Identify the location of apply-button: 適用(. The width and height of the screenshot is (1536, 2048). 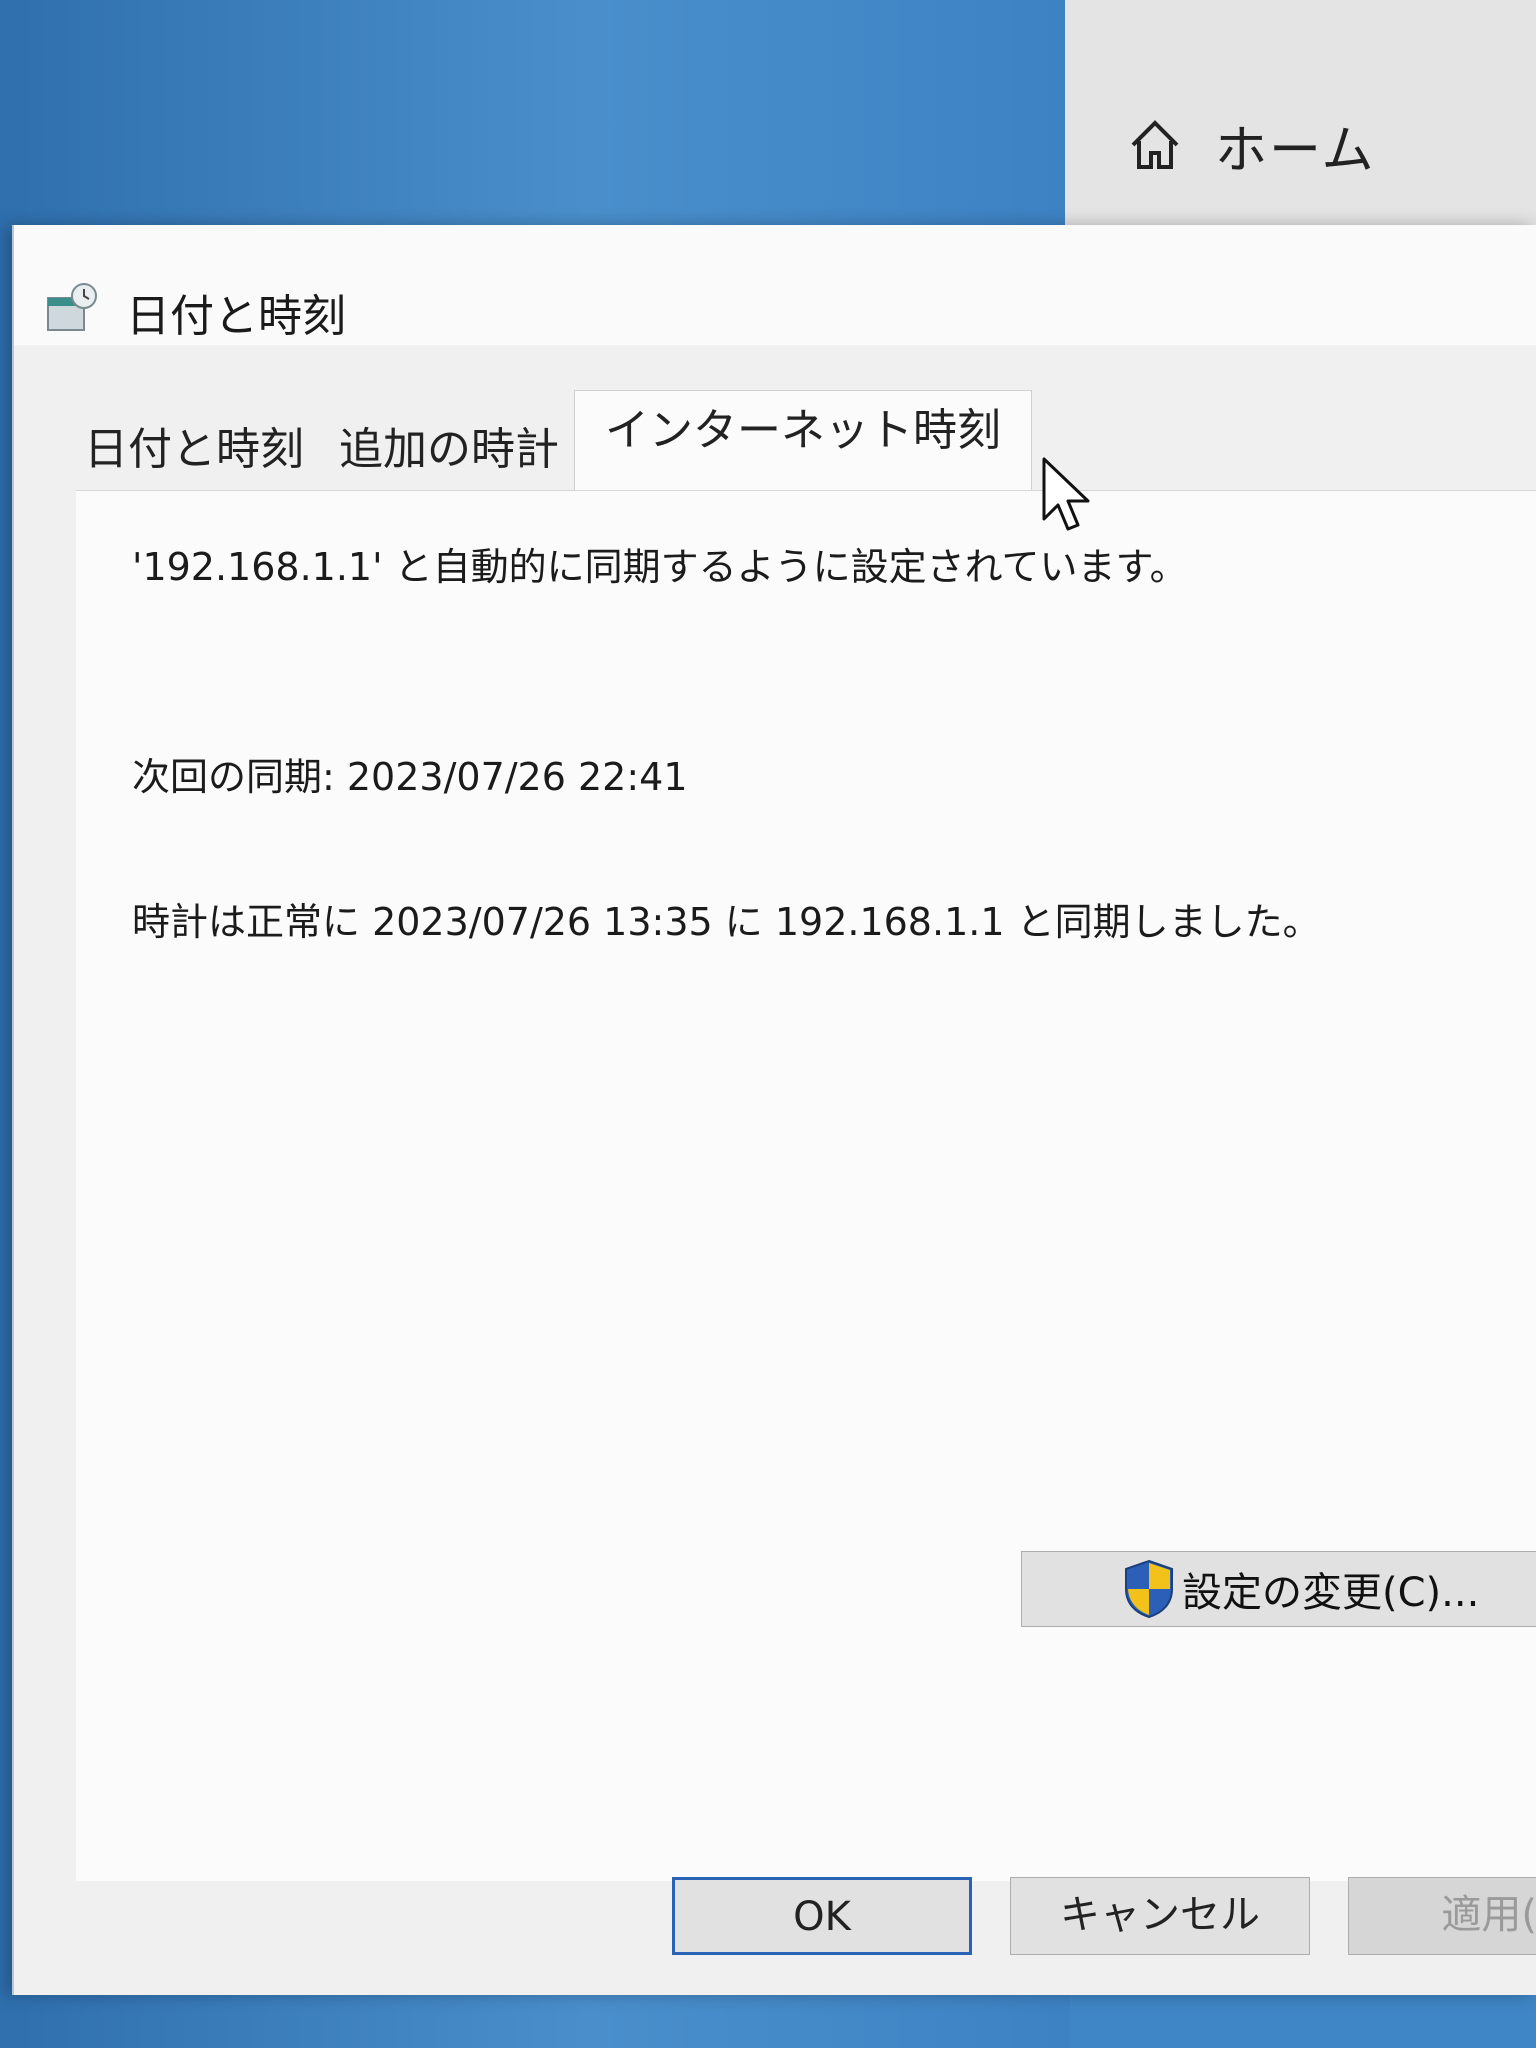
(1442, 1916).